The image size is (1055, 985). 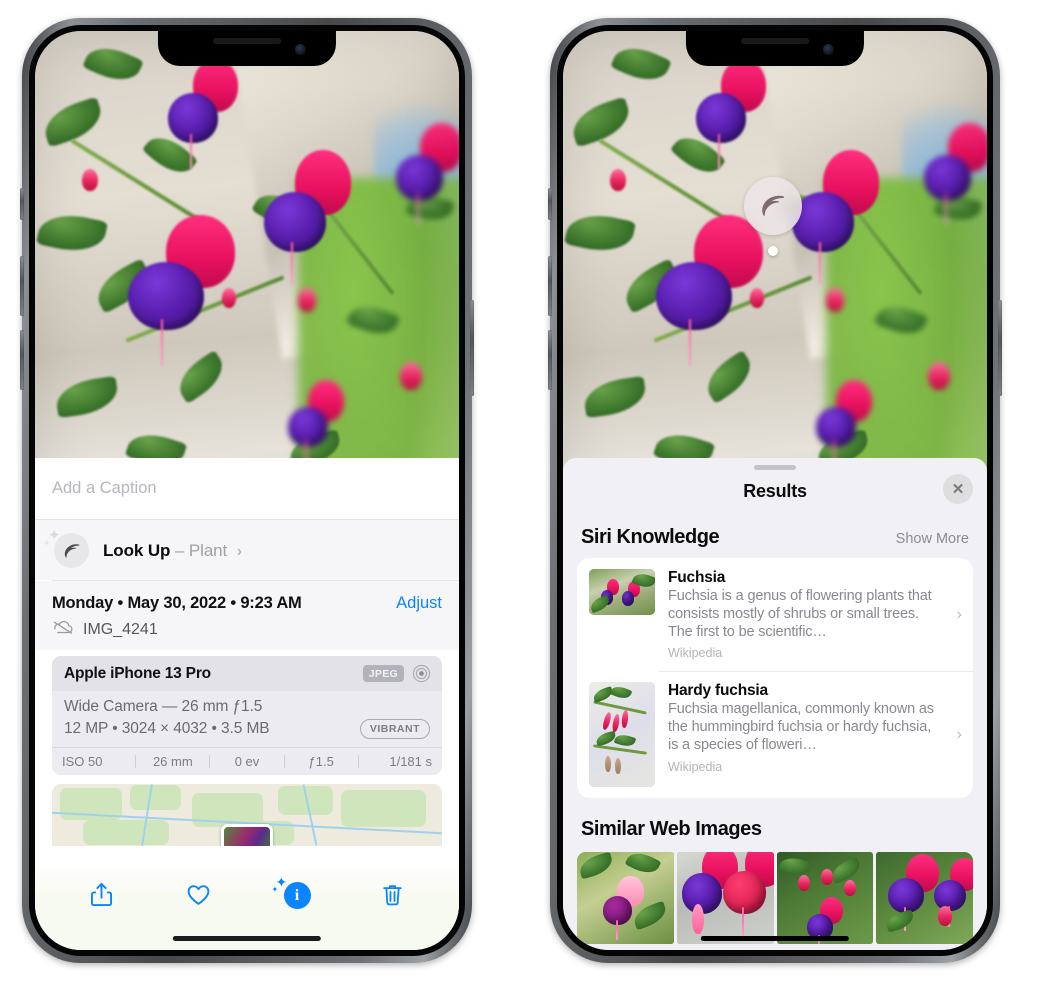 What do you see at coordinates (932, 539) in the screenshot?
I see `show-more-button: Show More` at bounding box center [932, 539].